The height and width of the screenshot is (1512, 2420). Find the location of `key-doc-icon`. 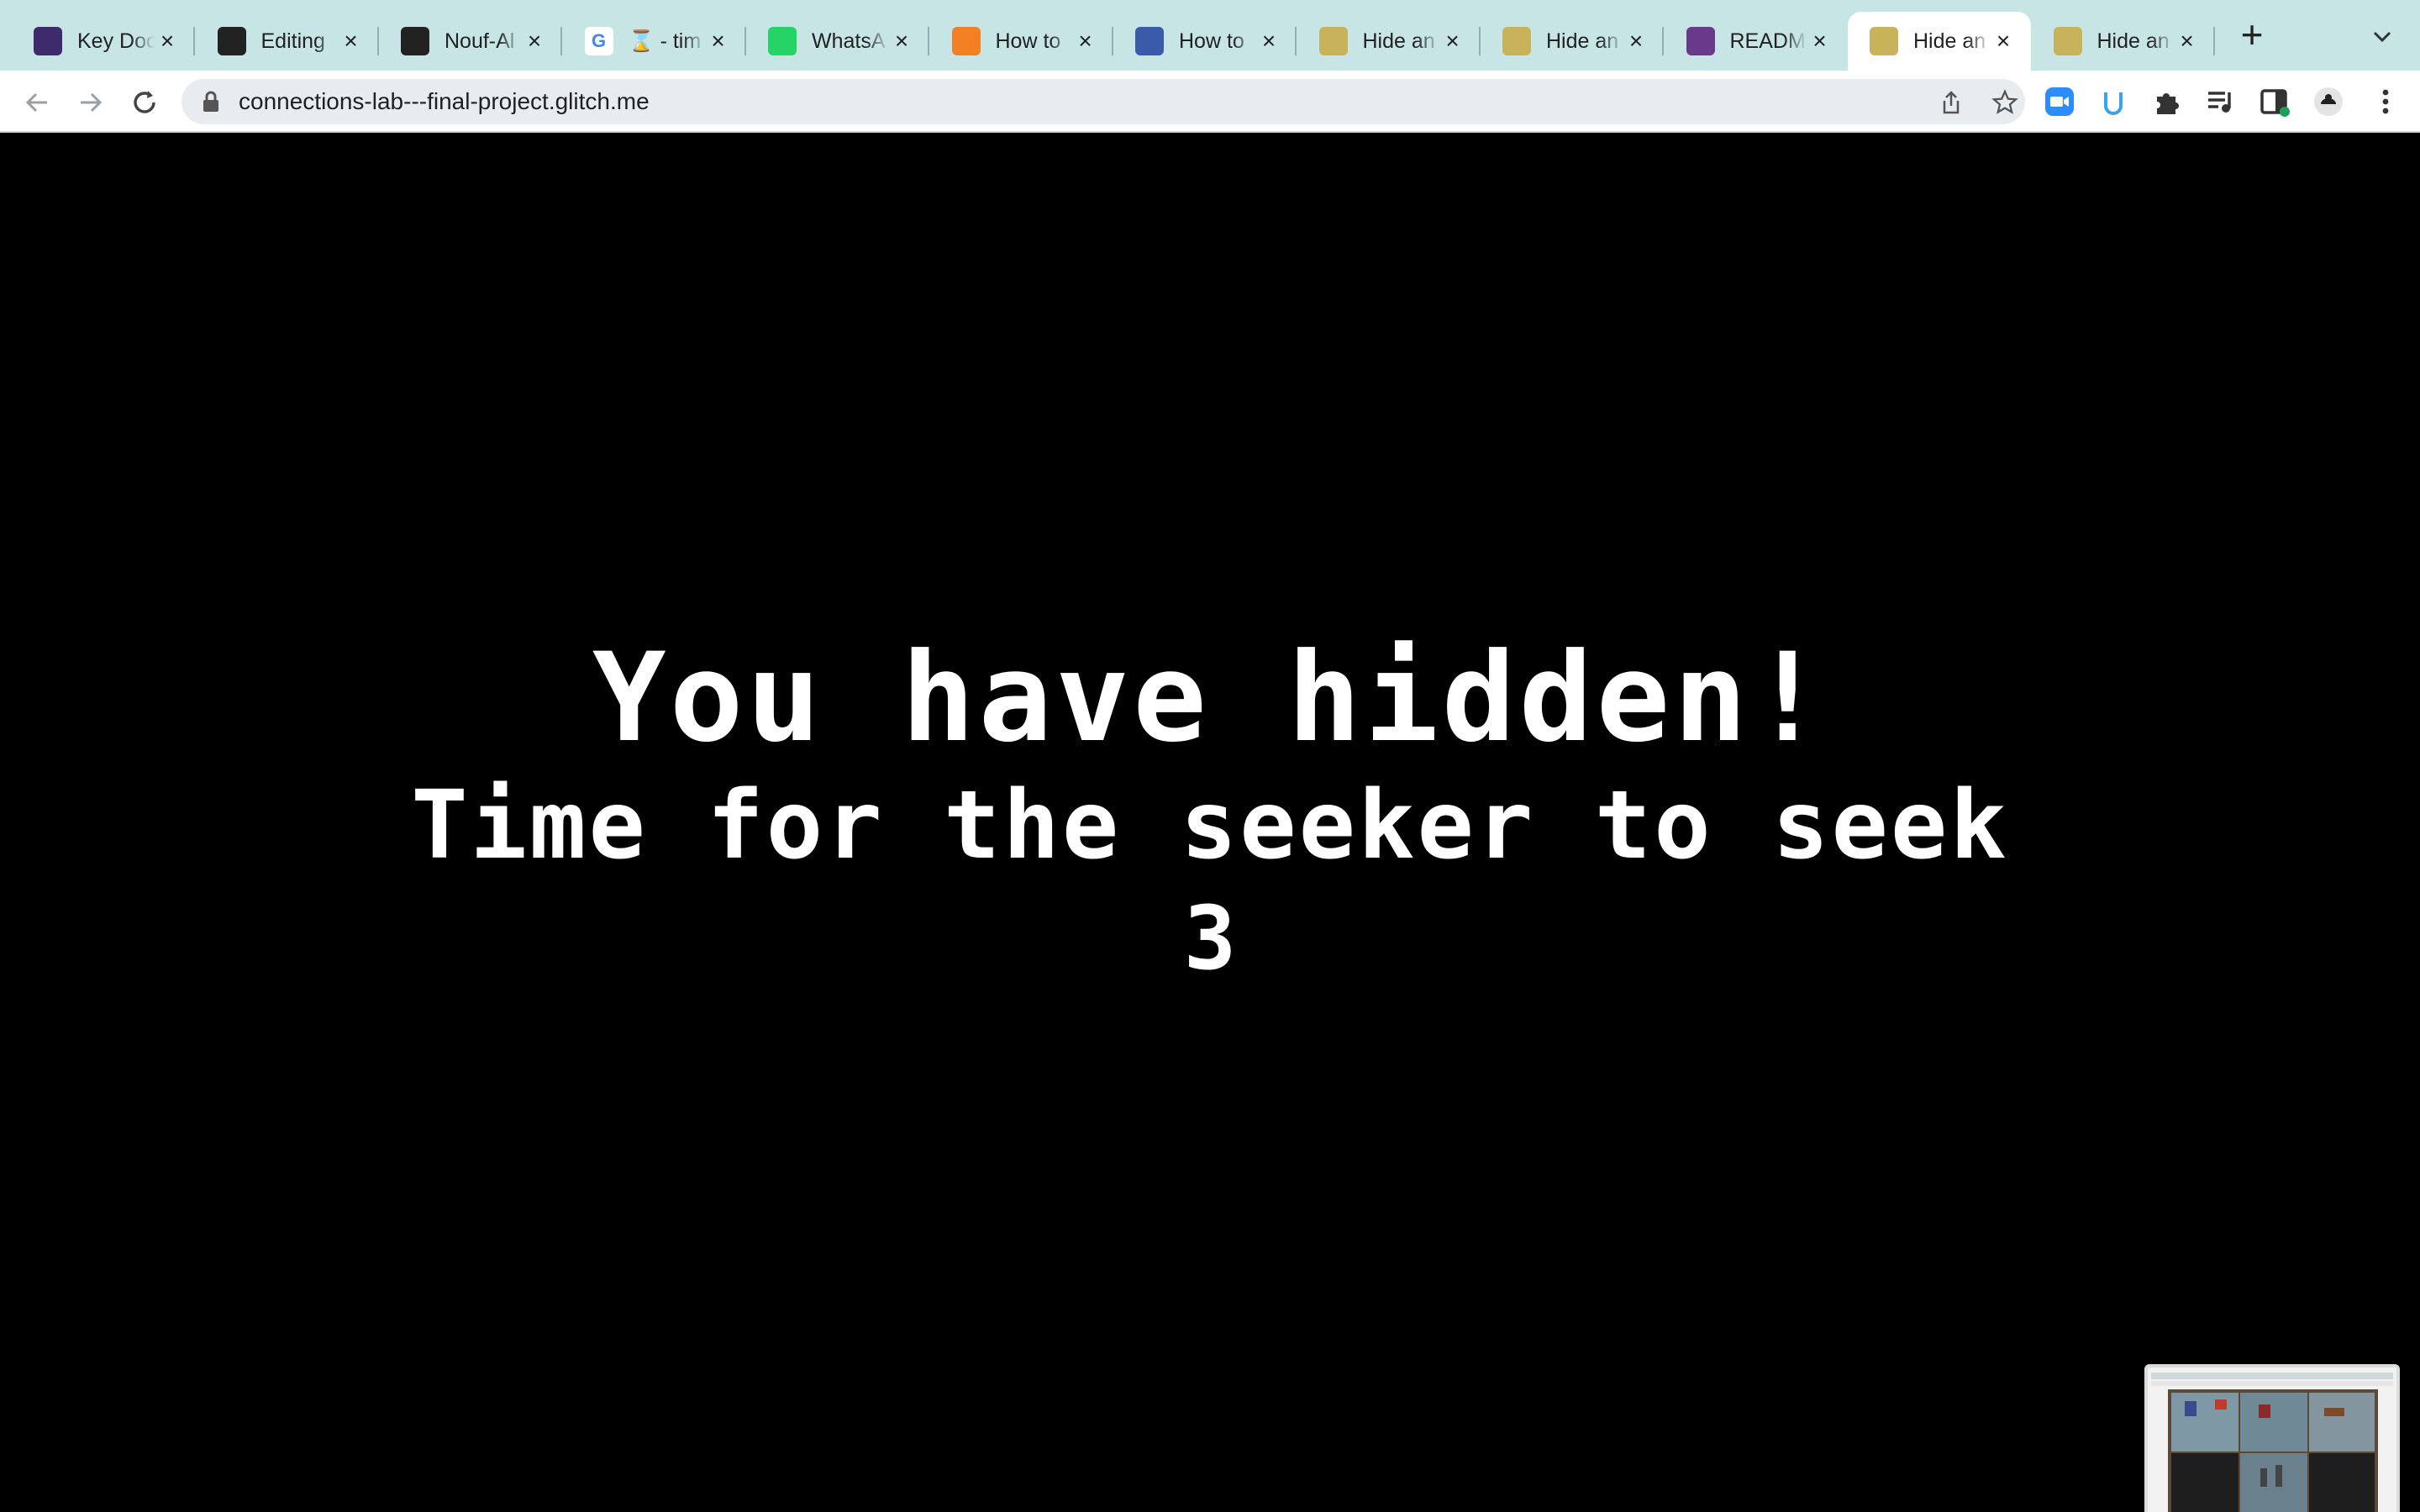

key-doc-icon is located at coordinates (48, 41).